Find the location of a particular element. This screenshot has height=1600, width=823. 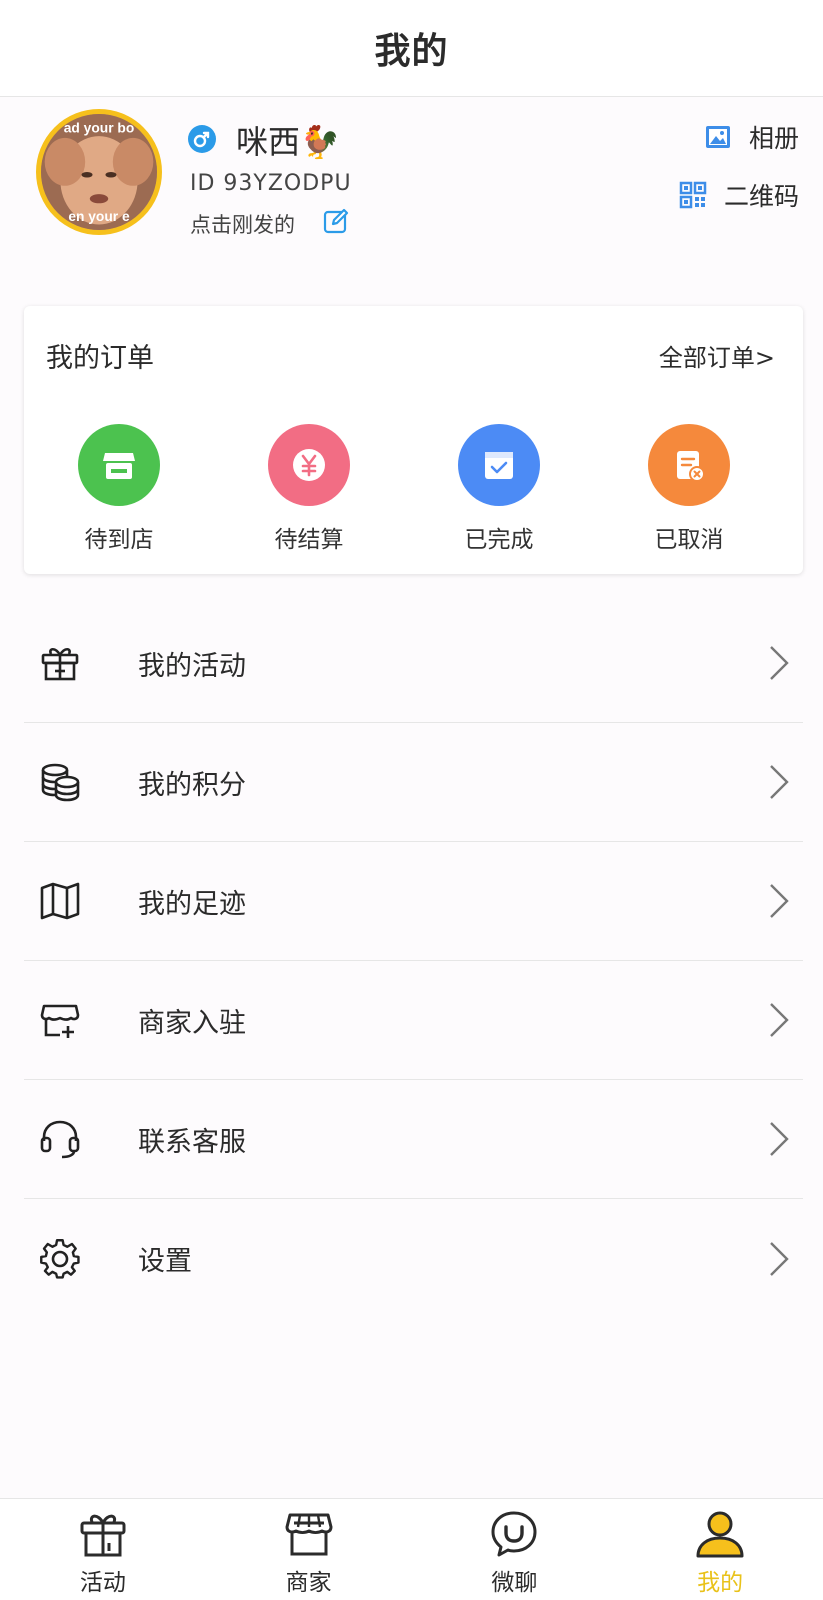

nickname: 咪西🐓 is located at coordinates (288, 142).